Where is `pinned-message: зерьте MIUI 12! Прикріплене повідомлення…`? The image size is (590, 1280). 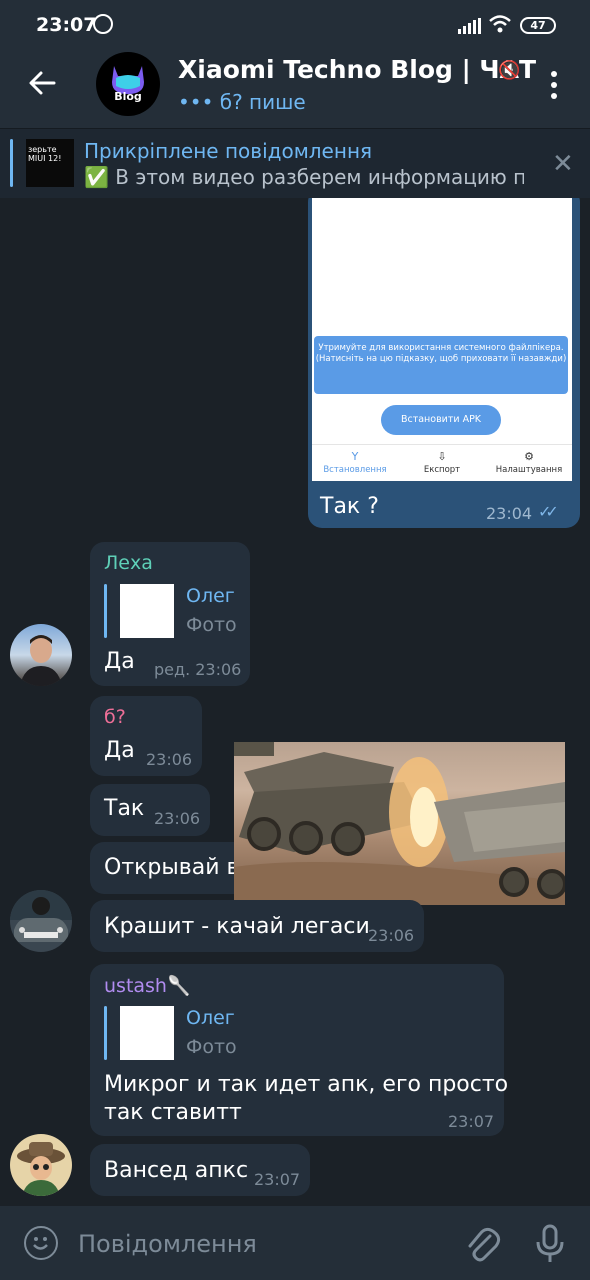 pinned-message: зерьте MIUI 12! Прикріплене повідомлення… is located at coordinates (295, 163).